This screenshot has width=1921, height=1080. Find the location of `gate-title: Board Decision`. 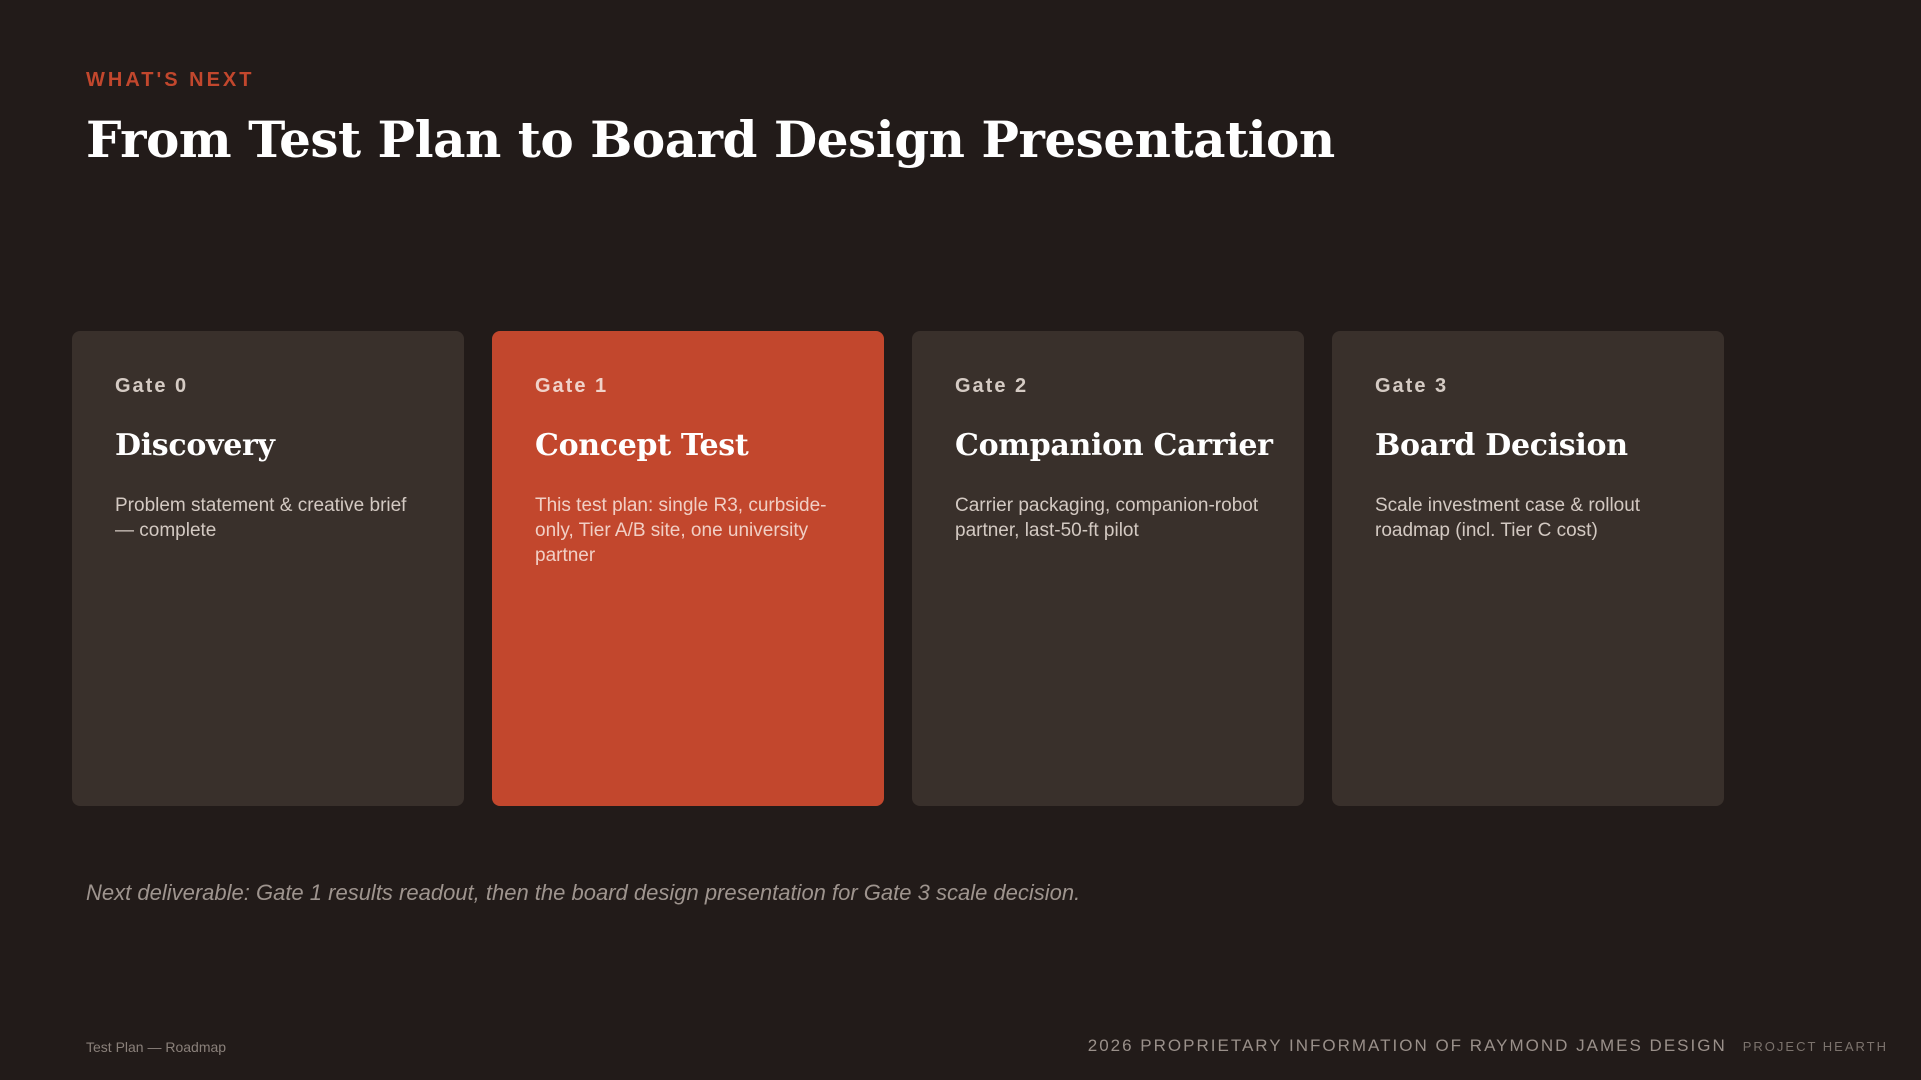

gate-title: Board Decision is located at coordinates (1501, 445).